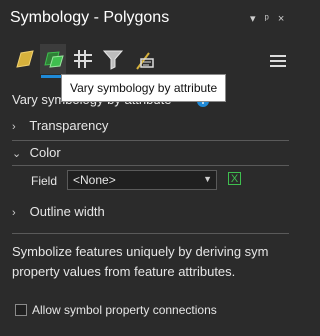  Describe the element at coordinates (21, 310) in the screenshot. I see `allow-symbol-property-connections-checkbox` at that location.